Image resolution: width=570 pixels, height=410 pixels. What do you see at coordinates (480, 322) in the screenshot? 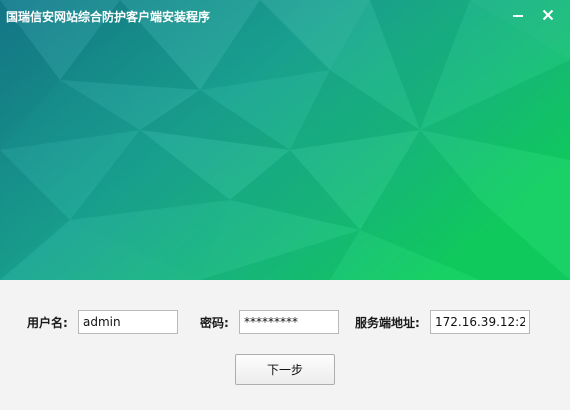
I see `server-address-input` at bounding box center [480, 322].